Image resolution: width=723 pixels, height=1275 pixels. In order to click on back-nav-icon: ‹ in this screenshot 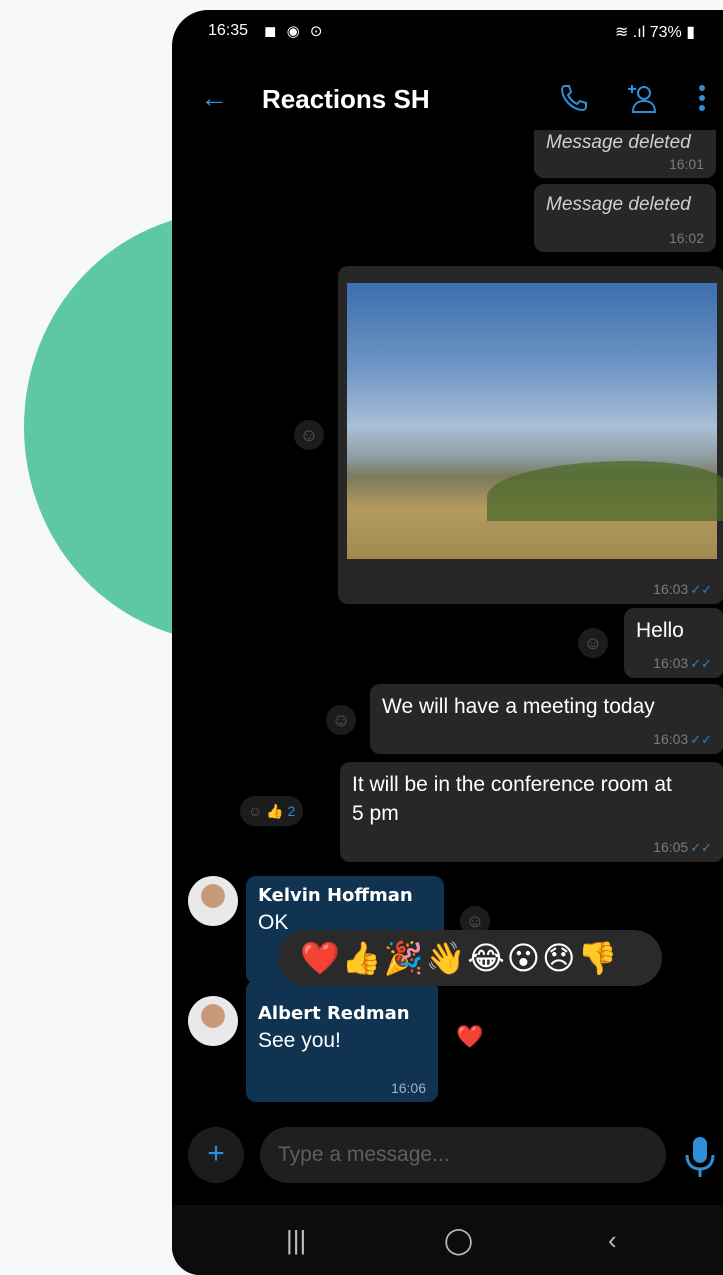, I will do `click(612, 1240)`.